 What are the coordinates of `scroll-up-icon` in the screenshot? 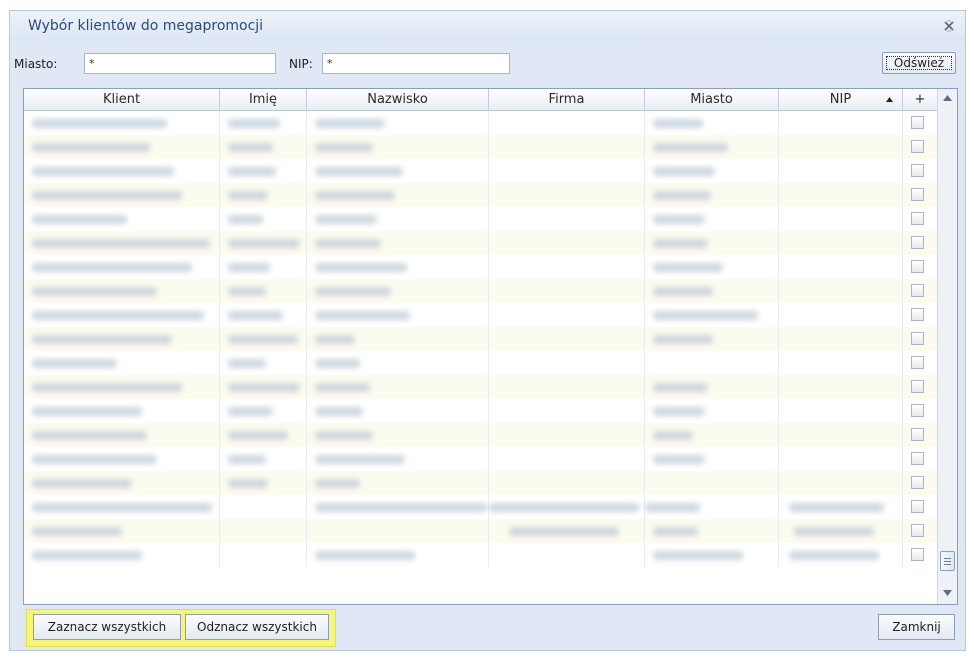 It's located at (947, 98).